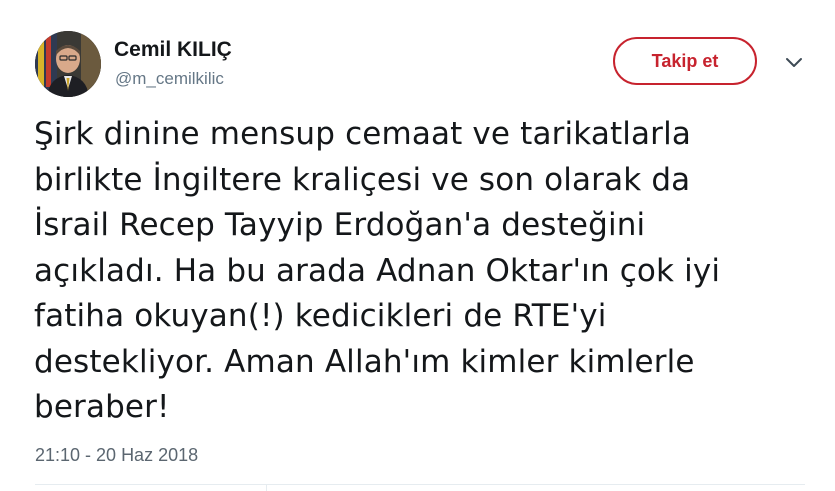 This screenshot has height=491, width=835. Describe the element at coordinates (266, 487) in the screenshot. I see `divider-tick` at that location.